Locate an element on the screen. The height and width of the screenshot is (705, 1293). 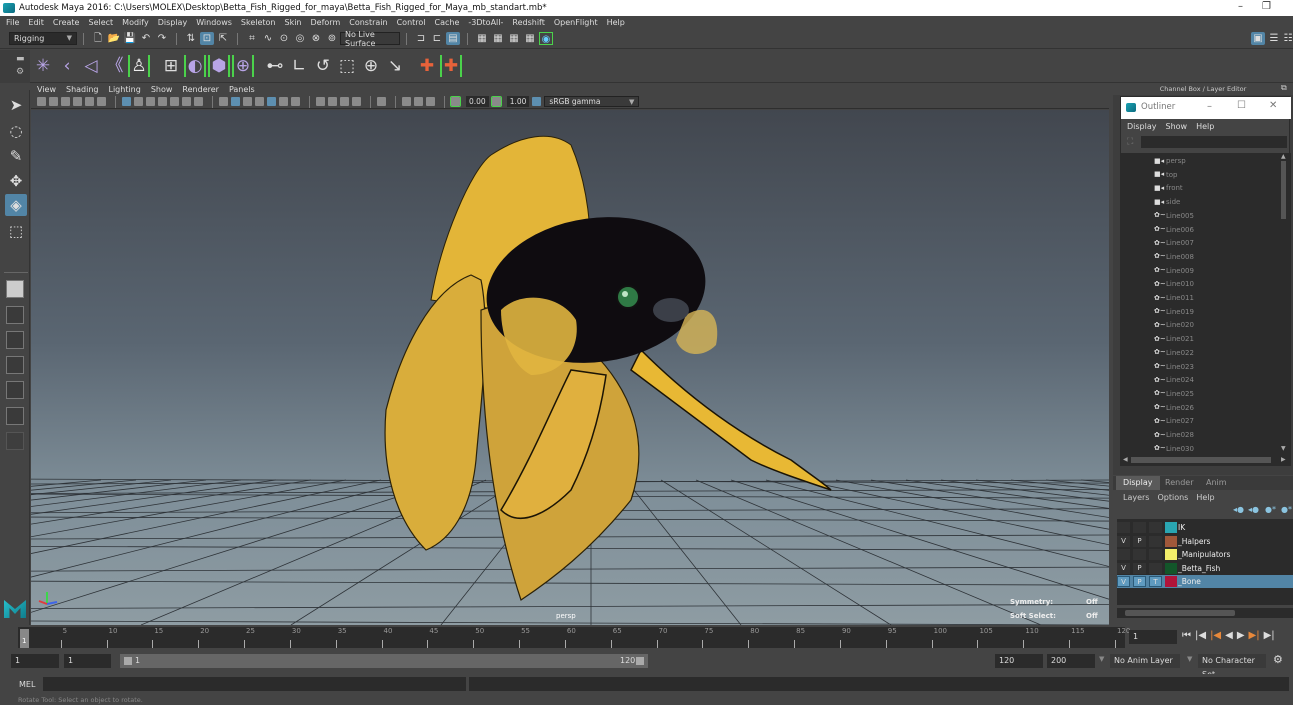
layer-scrollbar is located at coordinates (1205, 613).